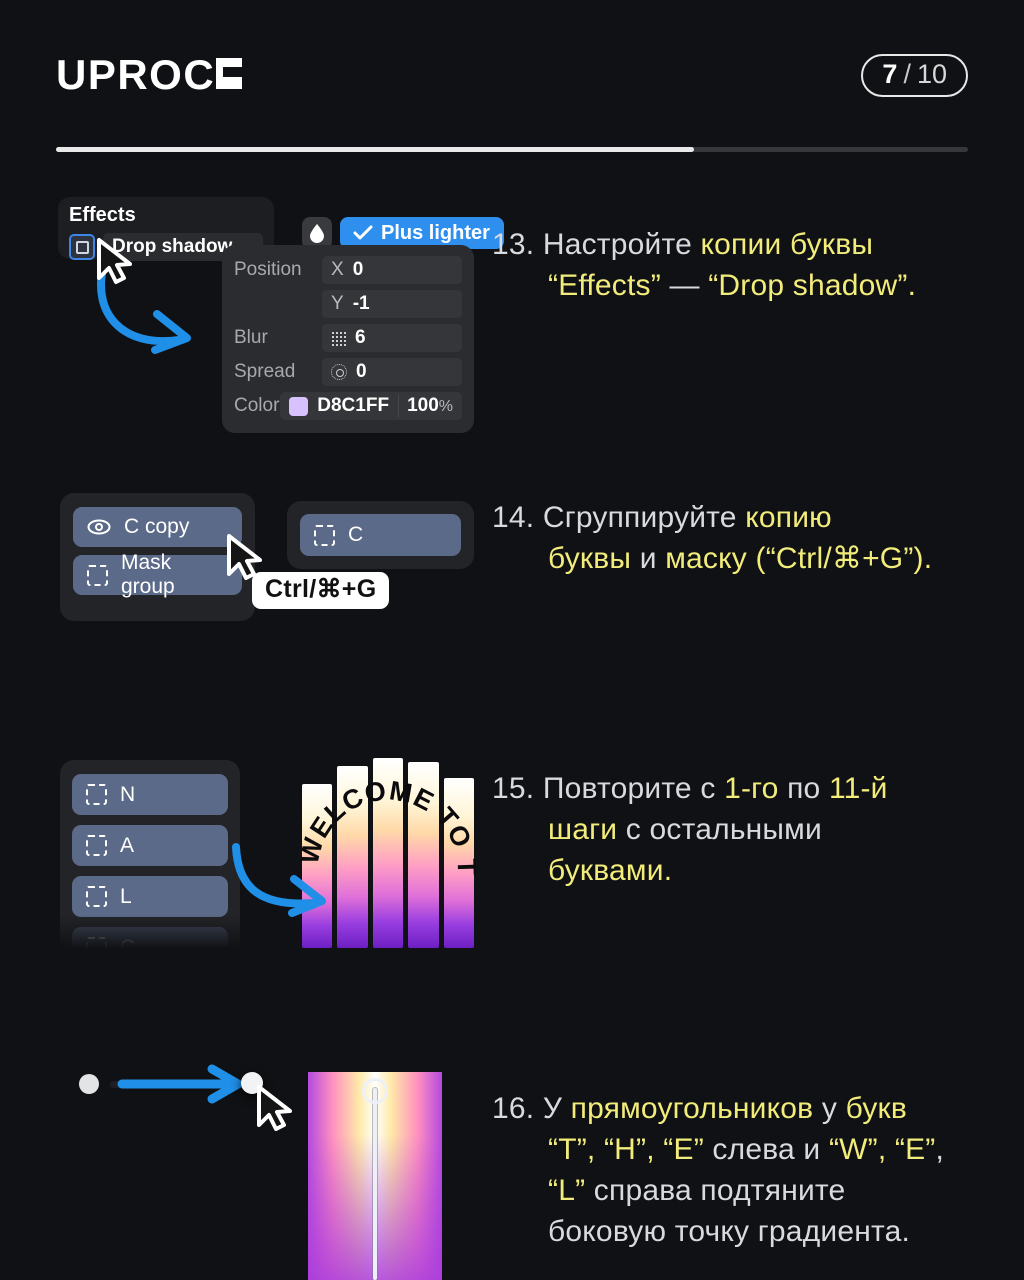 The width and height of the screenshot is (1024, 1280). Describe the element at coordinates (751, 788) in the screenshot. I see `step-15-hl-from: 1-го` at that location.